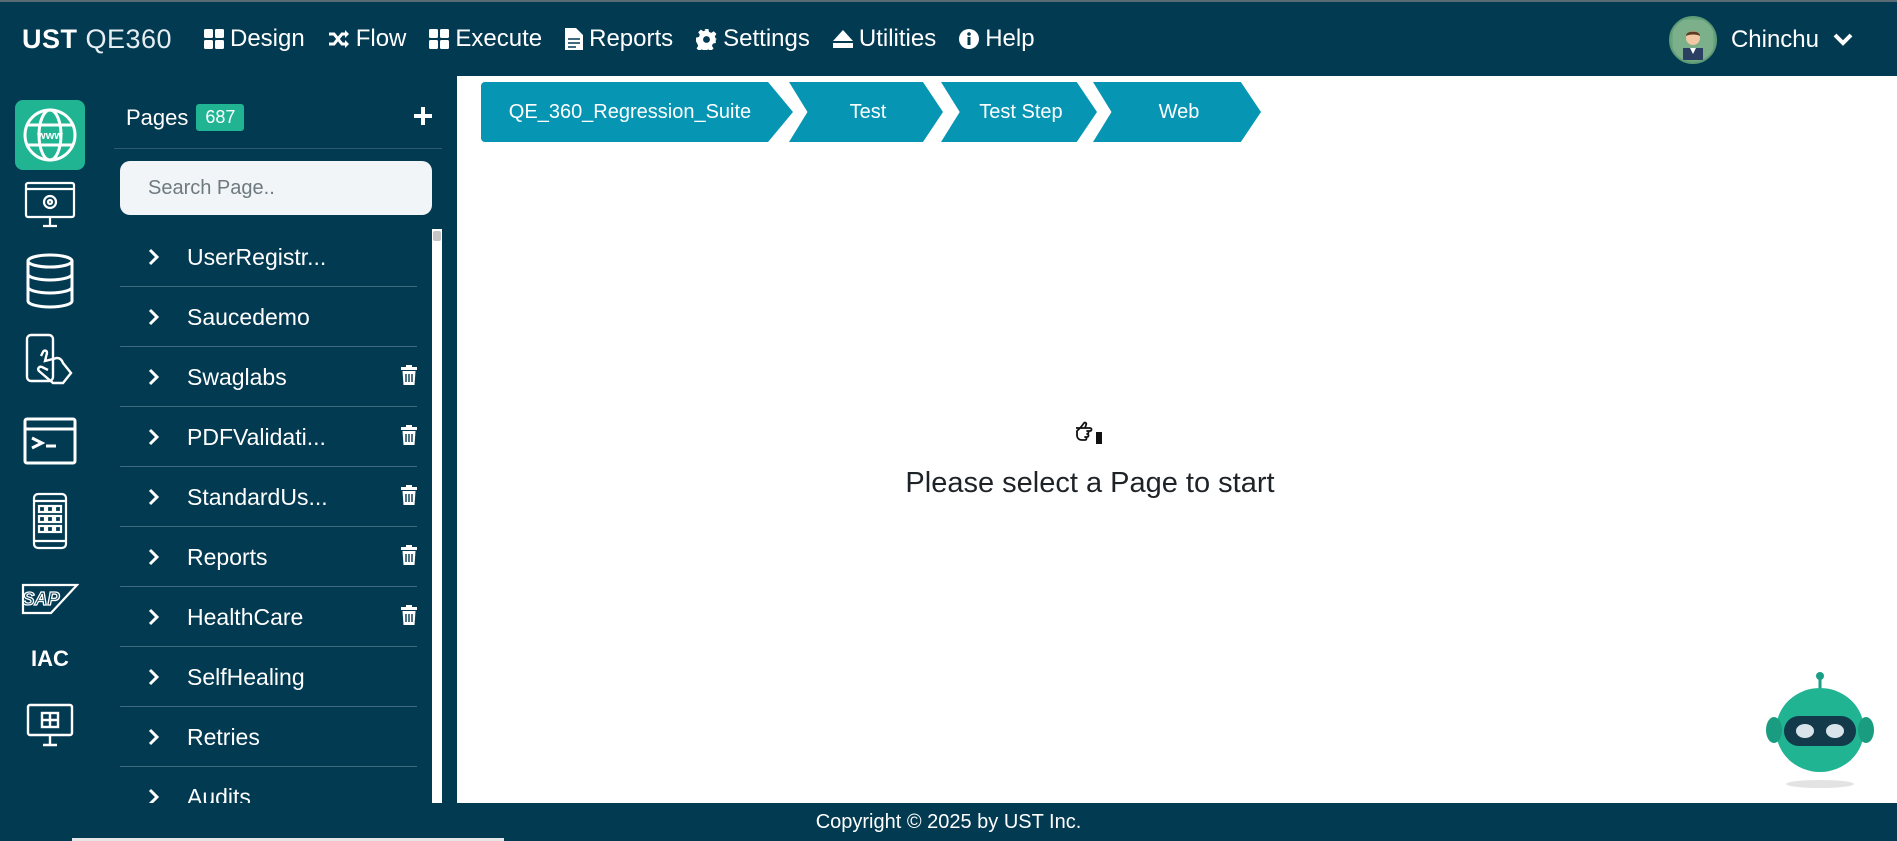  I want to click on chevron-down-icon, so click(1843, 39).